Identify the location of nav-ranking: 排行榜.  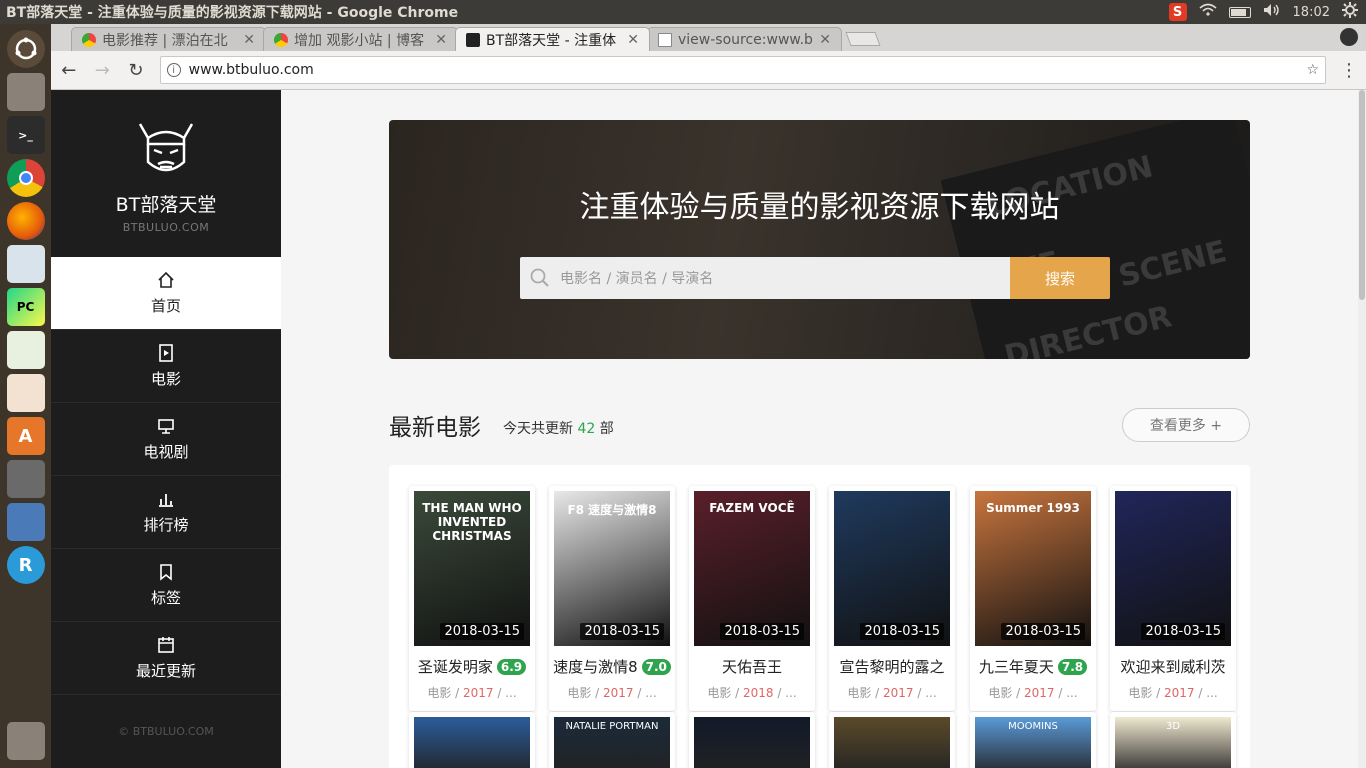
(166, 512).